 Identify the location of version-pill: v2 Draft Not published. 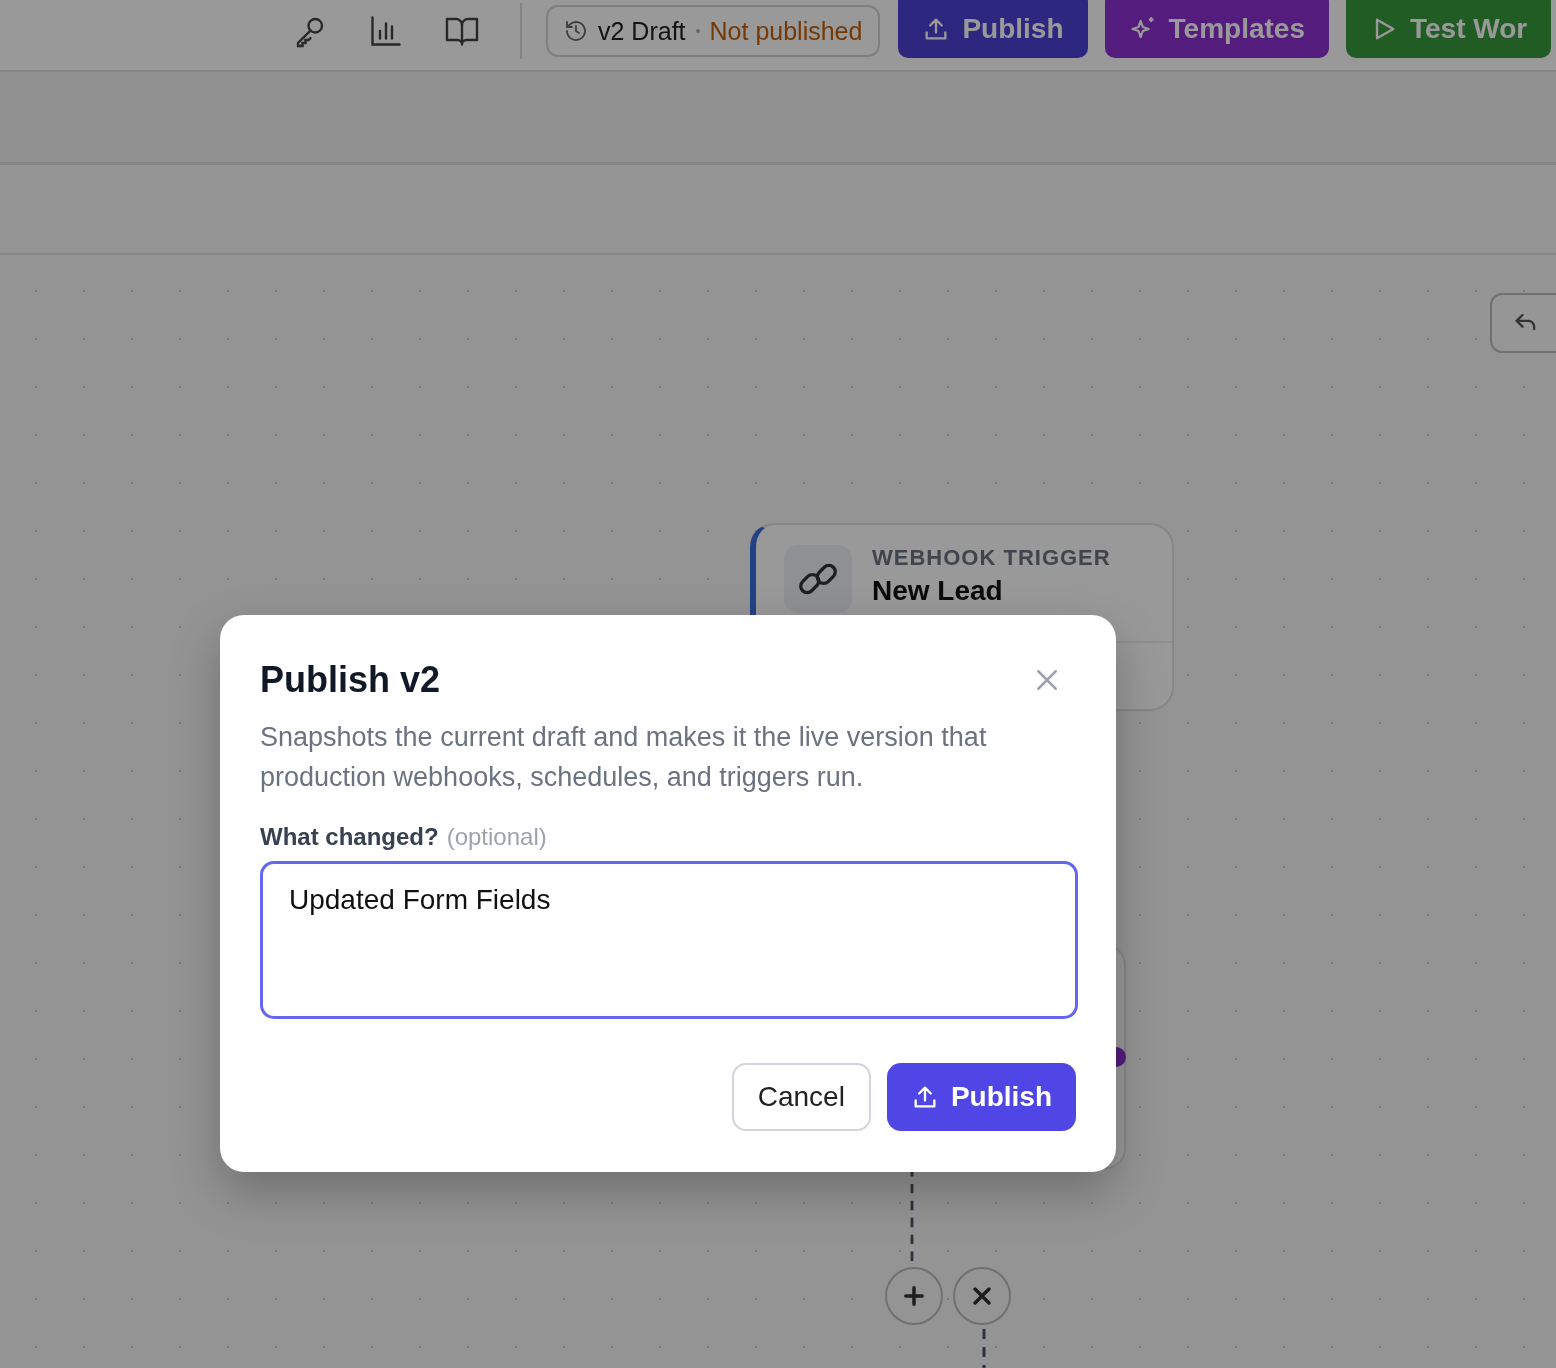
(713, 31).